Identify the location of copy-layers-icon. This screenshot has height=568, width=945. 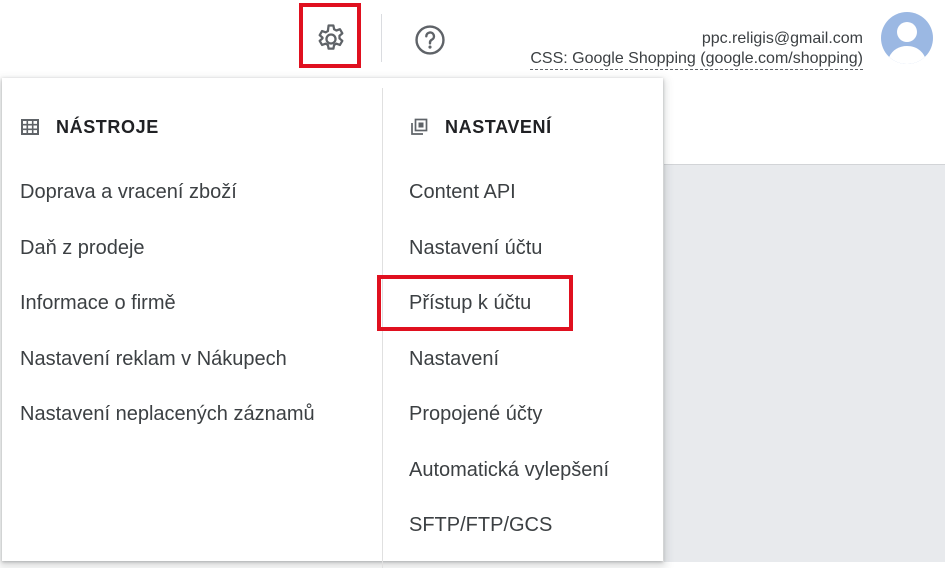
(420, 127).